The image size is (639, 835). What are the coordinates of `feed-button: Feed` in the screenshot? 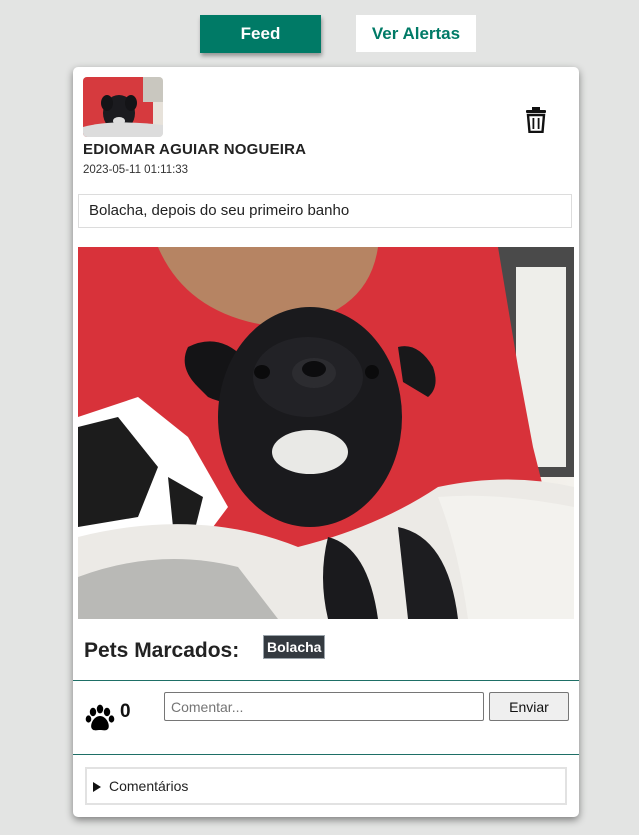 It's located at (260, 34).